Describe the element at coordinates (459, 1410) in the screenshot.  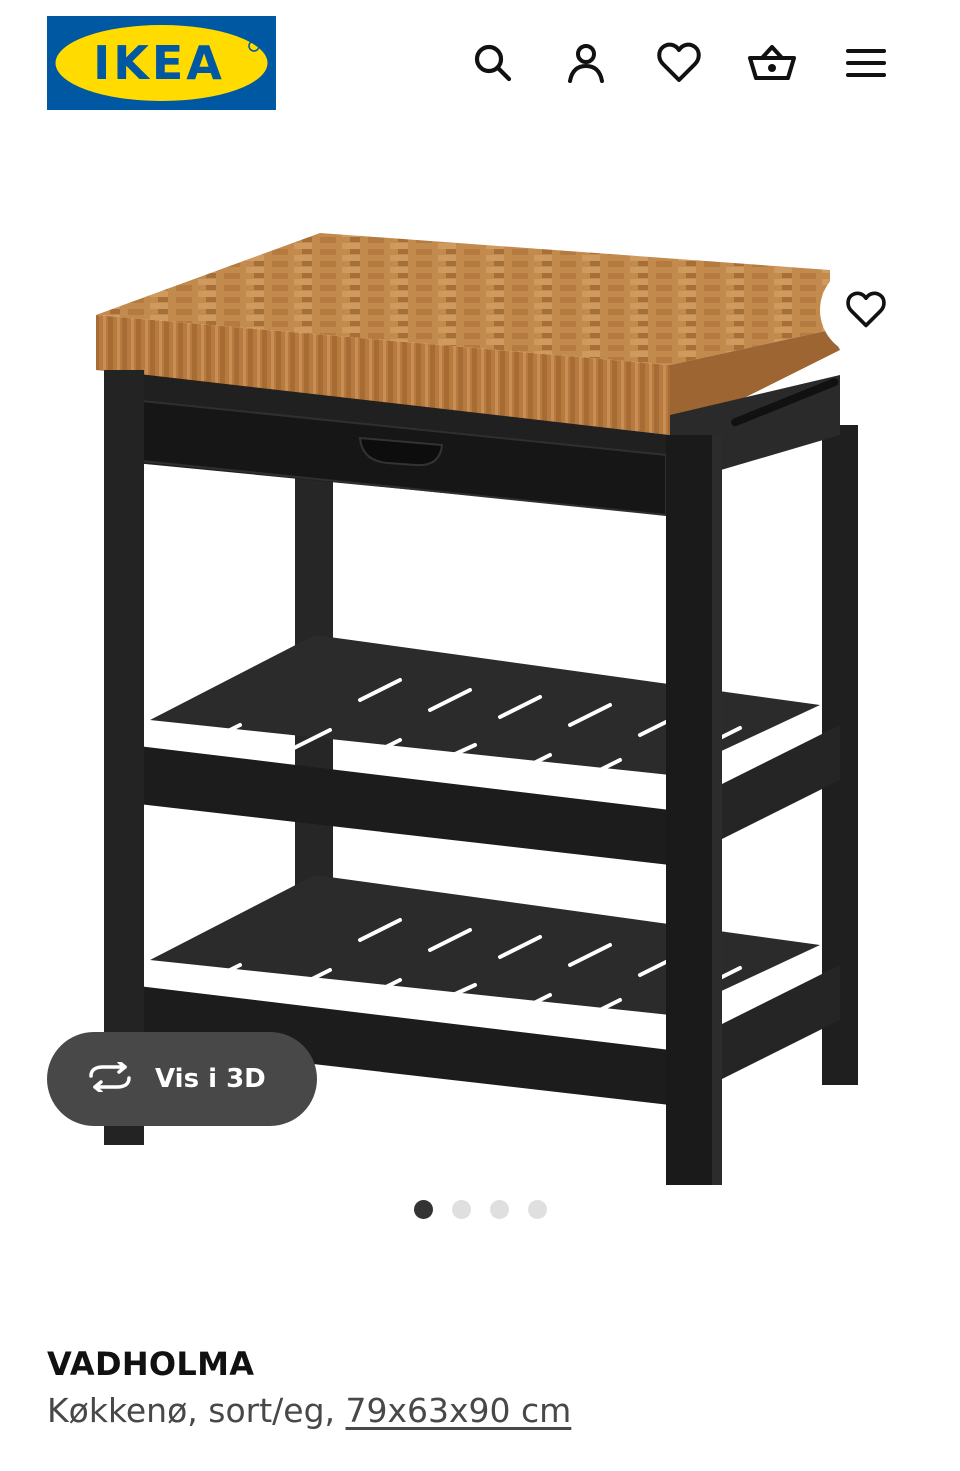
I see `product-size-link: 79x63x90 cm` at that location.